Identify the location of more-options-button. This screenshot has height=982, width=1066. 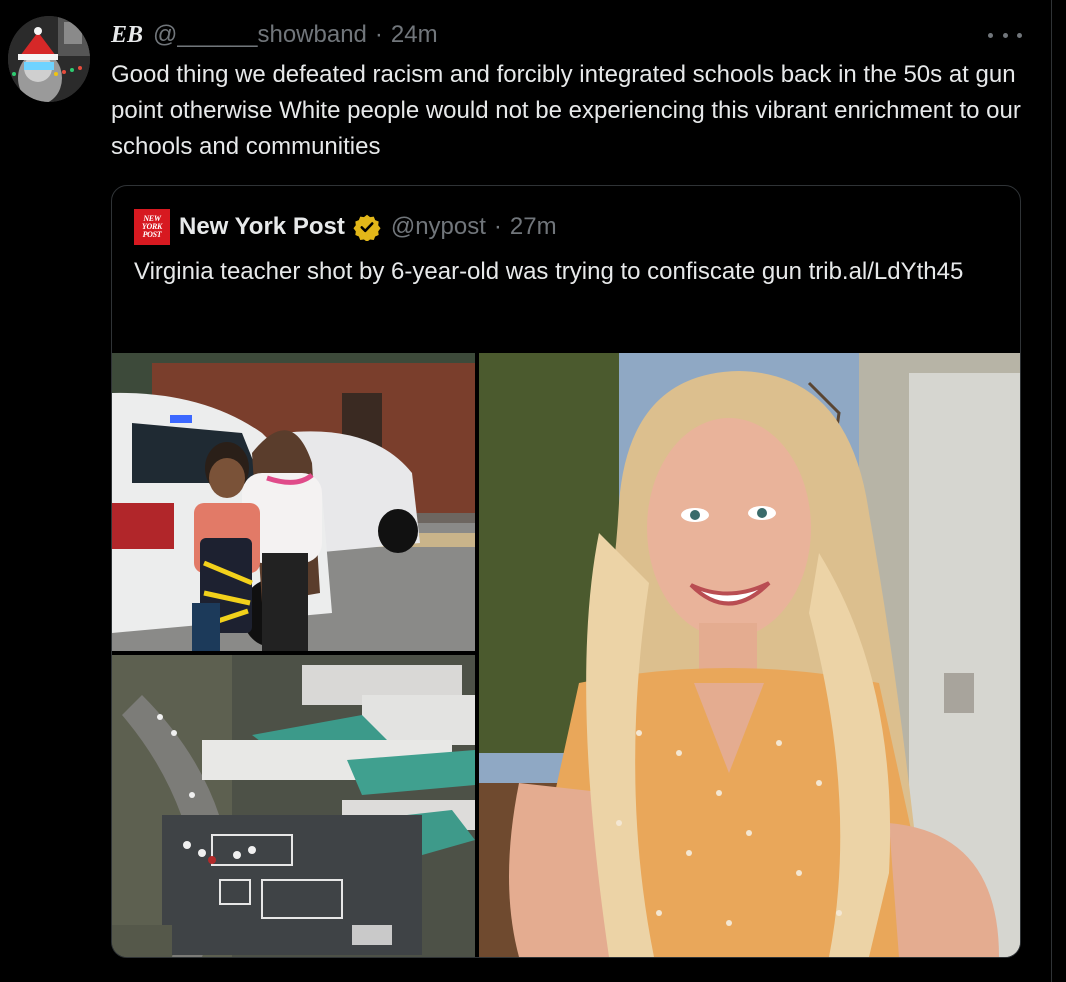
(1005, 35).